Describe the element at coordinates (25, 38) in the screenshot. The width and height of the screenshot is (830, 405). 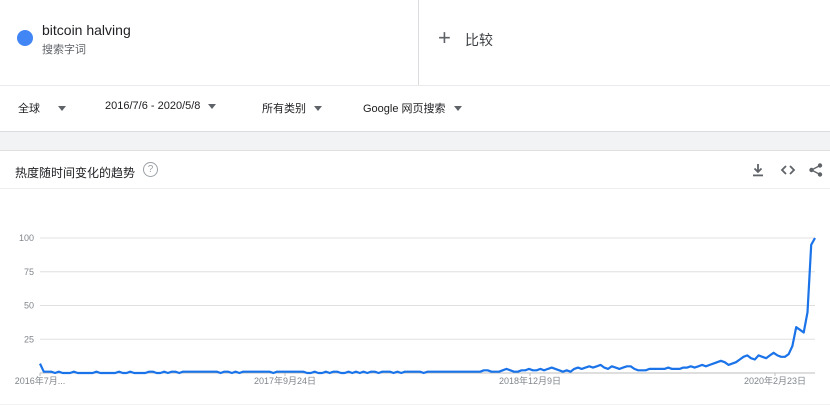
I see `series-color-dot` at that location.